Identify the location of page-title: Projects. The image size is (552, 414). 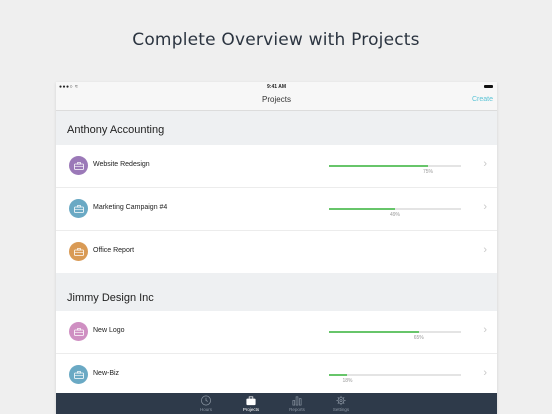
(276, 99).